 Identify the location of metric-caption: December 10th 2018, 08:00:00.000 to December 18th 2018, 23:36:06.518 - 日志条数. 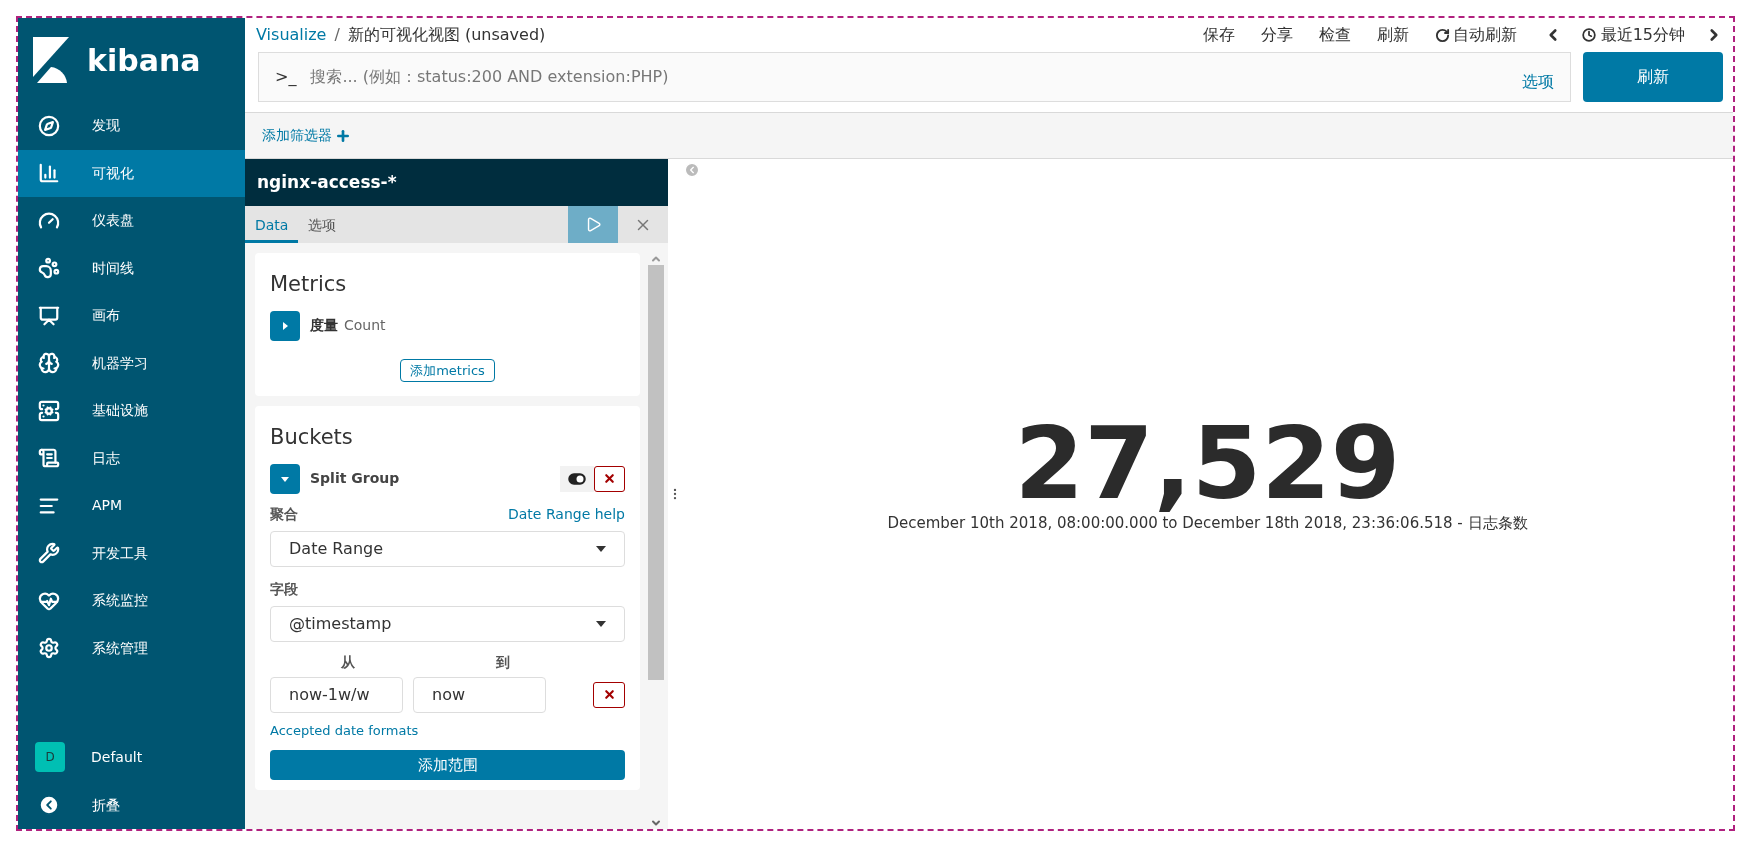
(1207, 523).